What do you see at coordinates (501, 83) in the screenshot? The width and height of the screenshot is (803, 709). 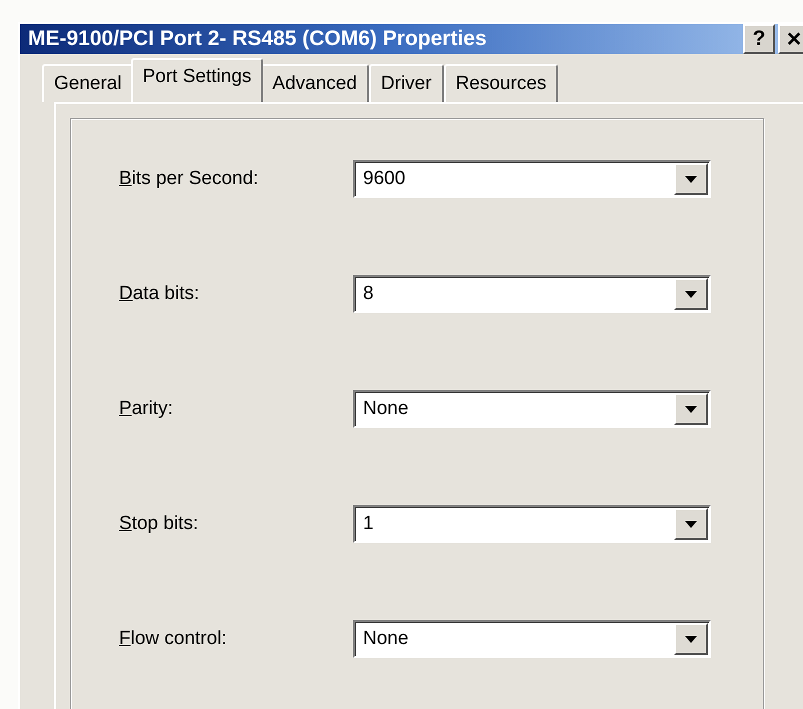 I see `tab: Resources` at bounding box center [501, 83].